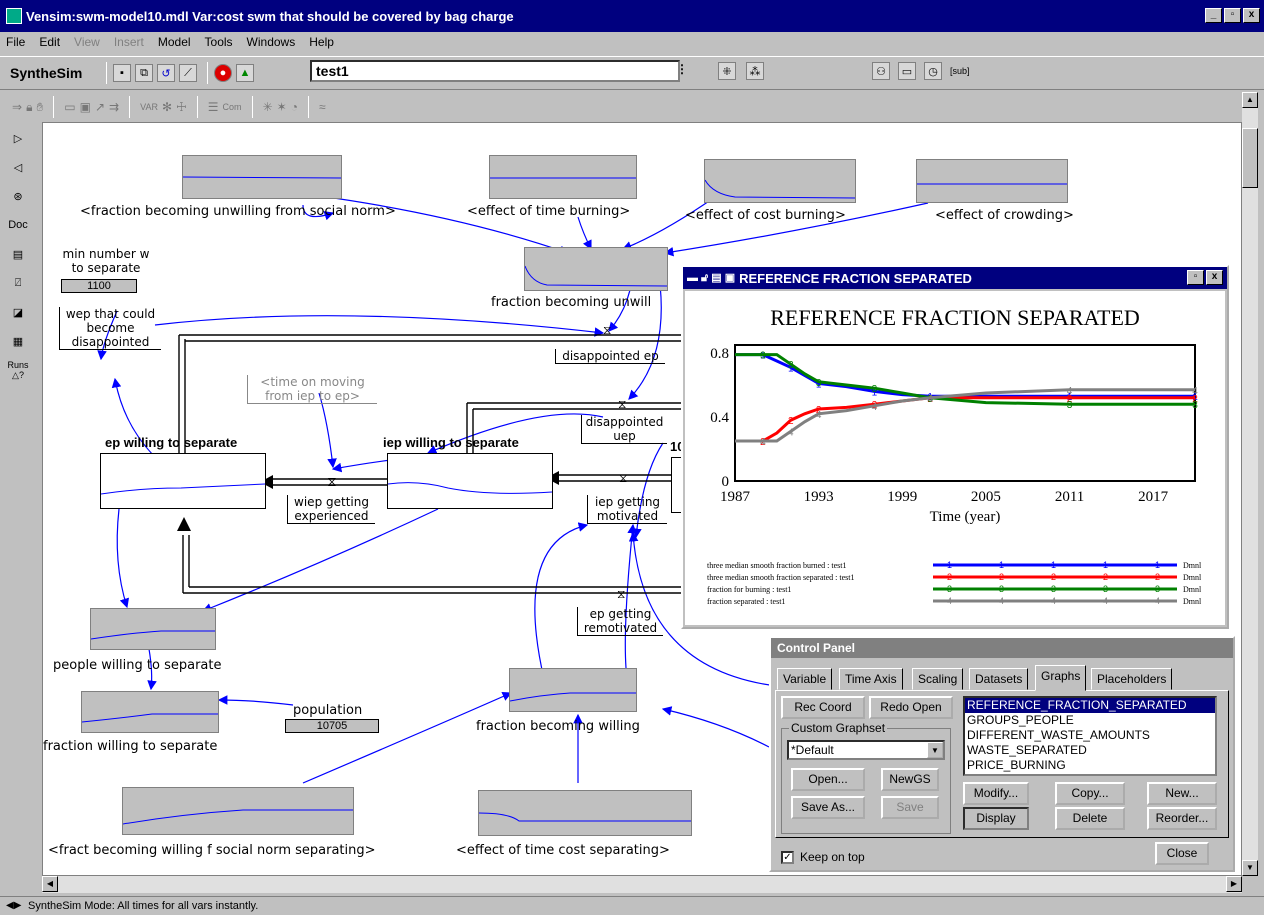 Image resolution: width=1264 pixels, height=915 pixels. What do you see at coordinates (907, 71) in the screenshot?
I see `monitor-icon: ▭` at bounding box center [907, 71].